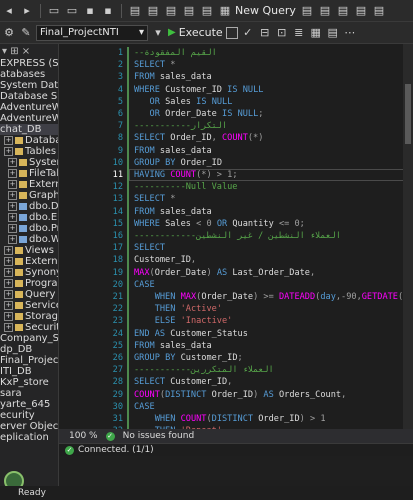 The height and width of the screenshot is (500, 413). Describe the element at coordinates (83, 436) in the screenshot. I see `zoom-level: 100 %` at that location.